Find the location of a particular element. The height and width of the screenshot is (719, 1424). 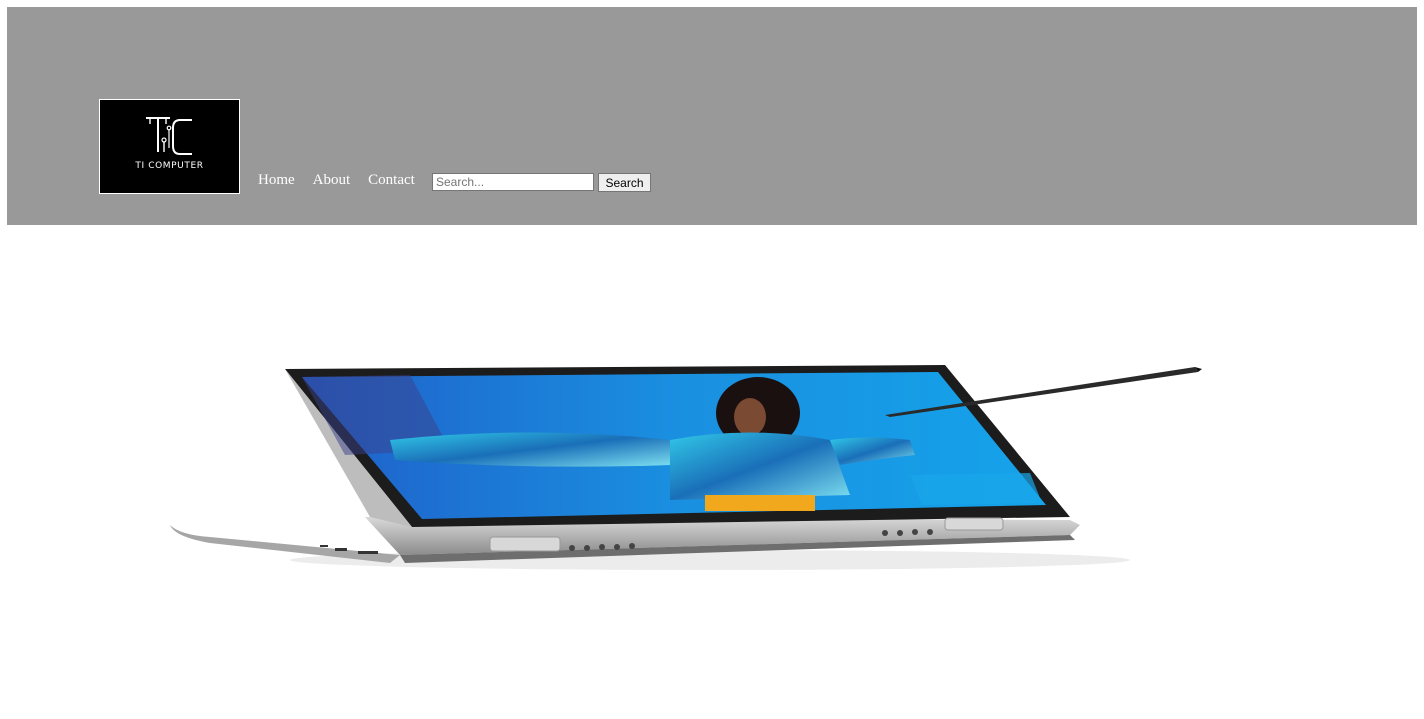

search-button: Search is located at coordinates (624, 182).